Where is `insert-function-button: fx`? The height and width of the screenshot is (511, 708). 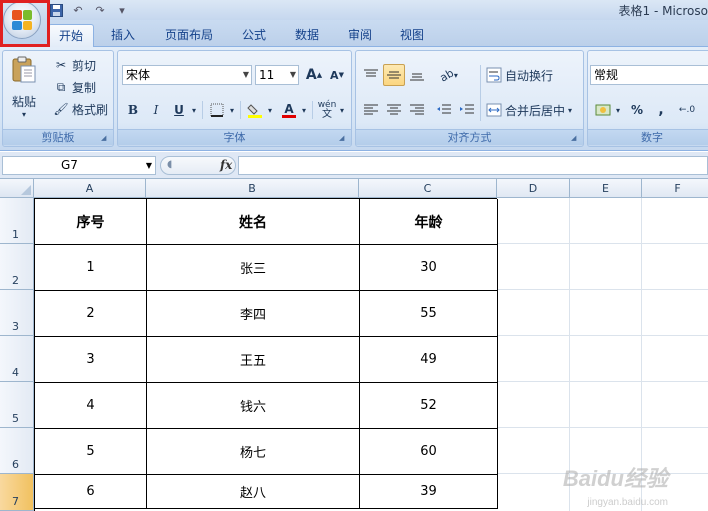 insert-function-button: fx is located at coordinates (226, 165).